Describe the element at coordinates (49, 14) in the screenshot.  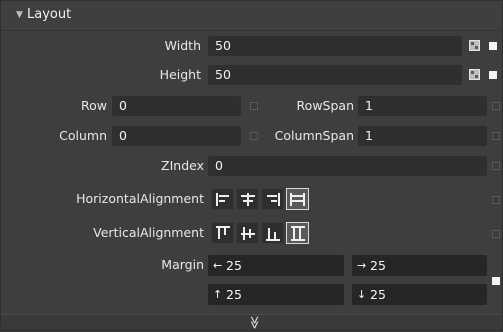
I see `section-title: Layout` at that location.